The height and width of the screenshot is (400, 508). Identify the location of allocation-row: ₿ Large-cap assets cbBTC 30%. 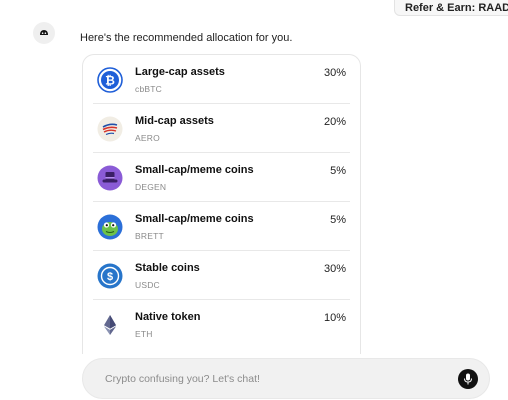
(221, 79).